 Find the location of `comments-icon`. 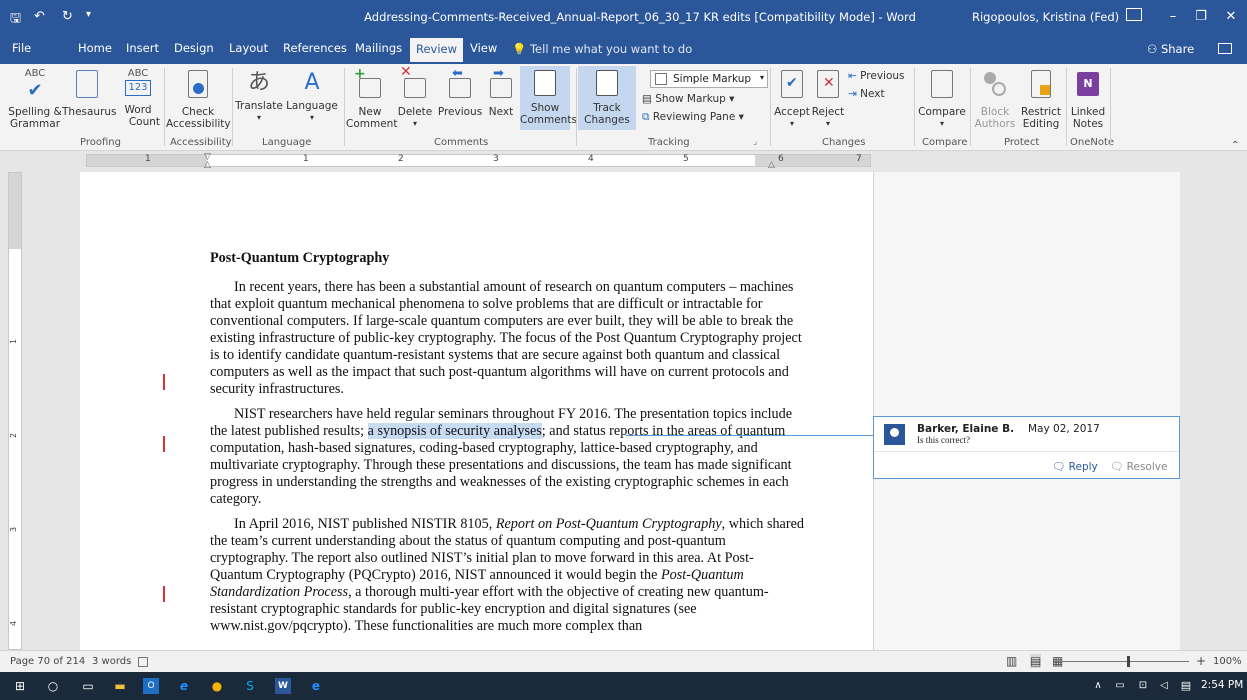

comments-icon is located at coordinates (1225, 48).